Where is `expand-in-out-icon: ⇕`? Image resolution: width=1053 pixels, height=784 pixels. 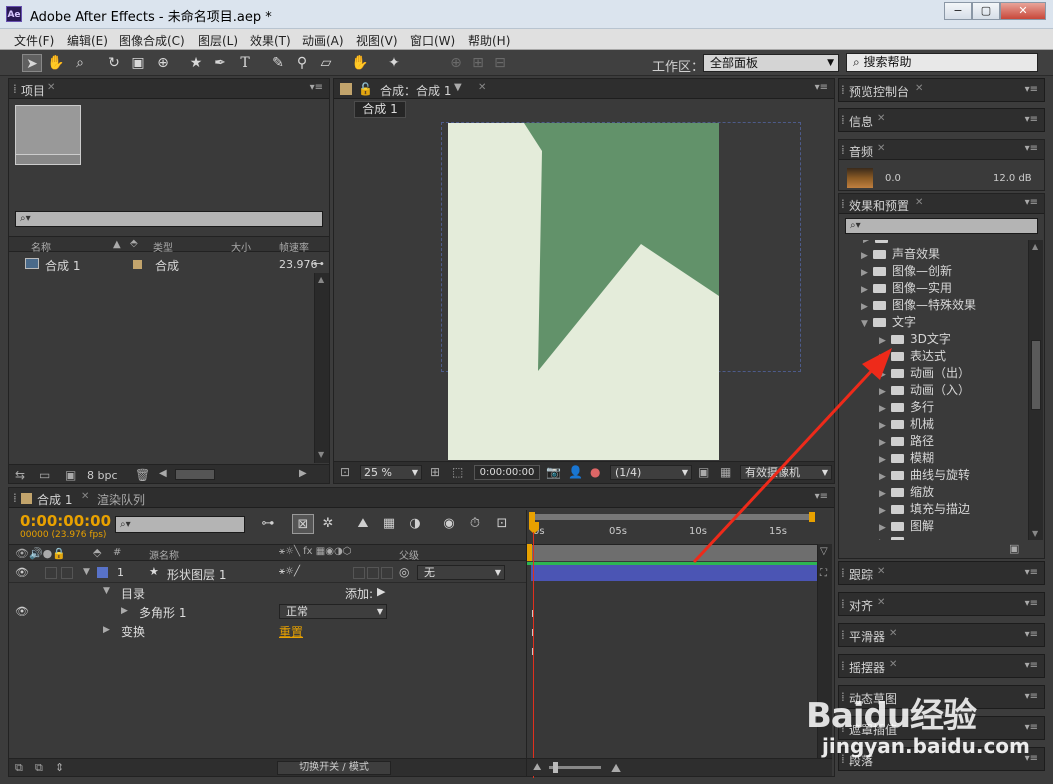 expand-in-out-icon: ⇕ is located at coordinates (59, 767).